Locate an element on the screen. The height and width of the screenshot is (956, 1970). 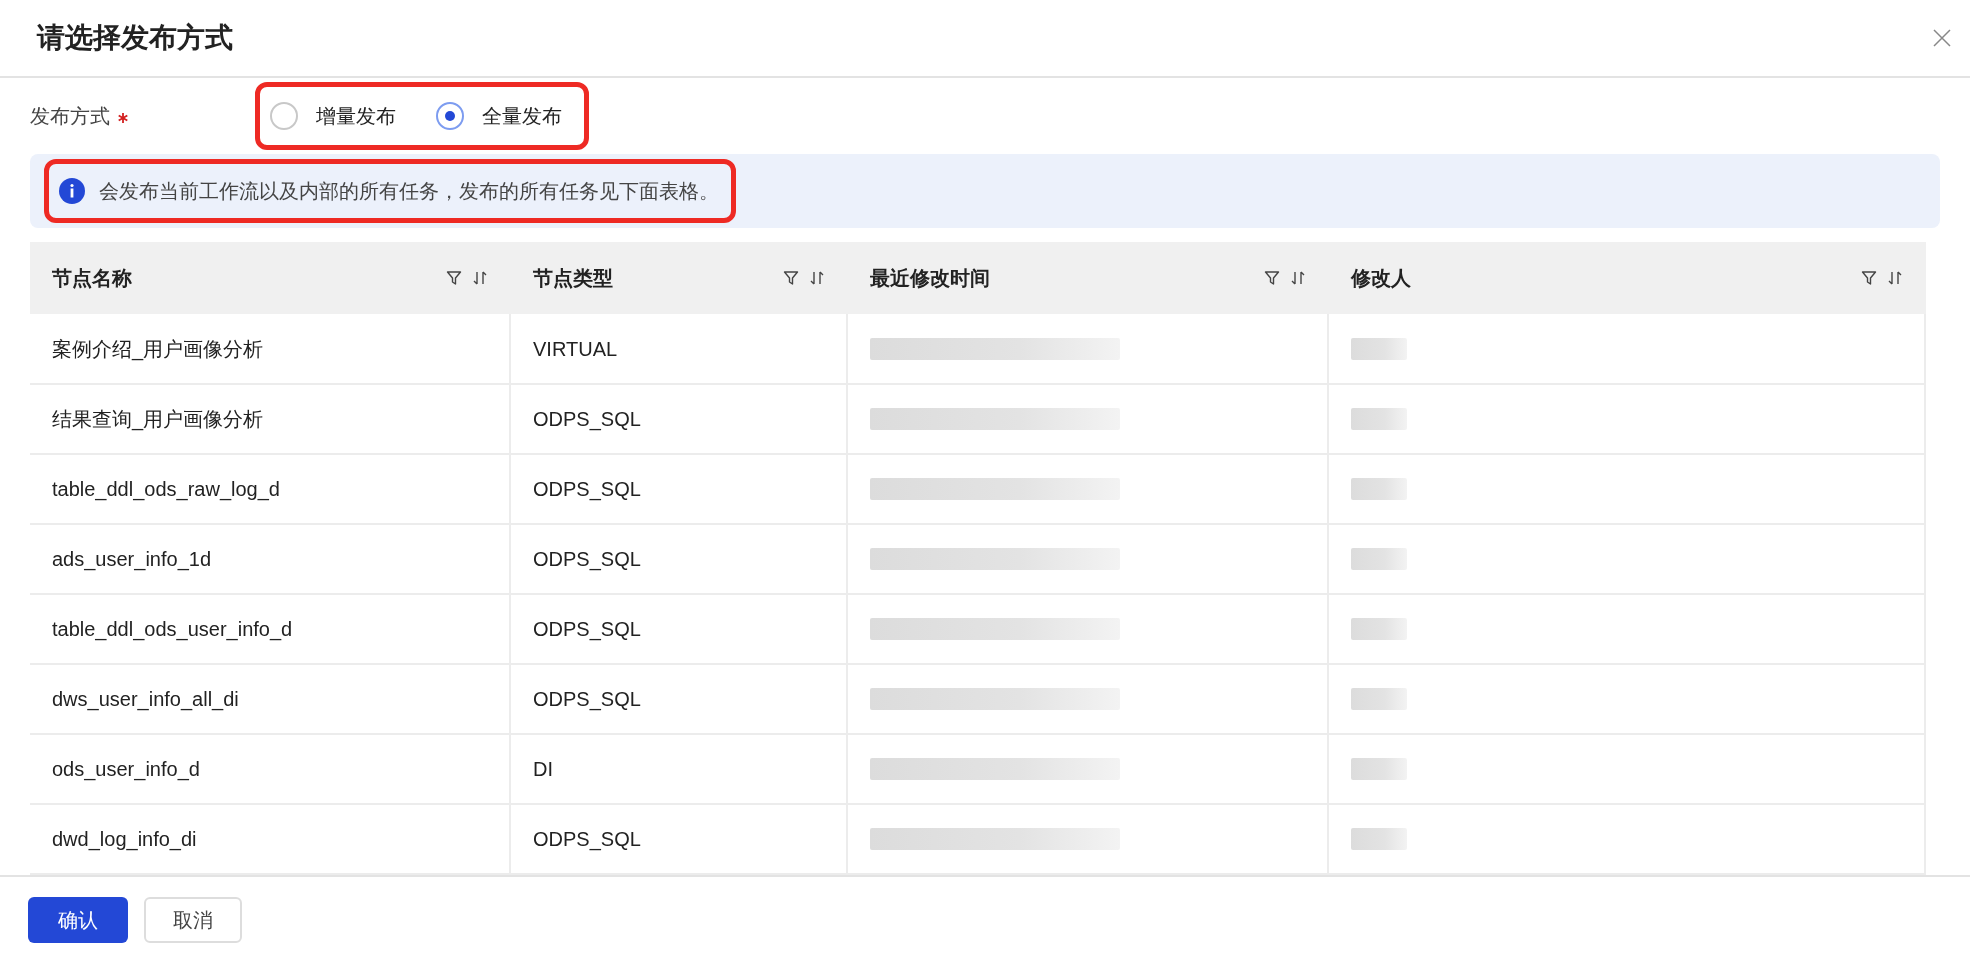
table-cell: table_ddl_ods_raw_log_d is located at coordinates (270, 489).